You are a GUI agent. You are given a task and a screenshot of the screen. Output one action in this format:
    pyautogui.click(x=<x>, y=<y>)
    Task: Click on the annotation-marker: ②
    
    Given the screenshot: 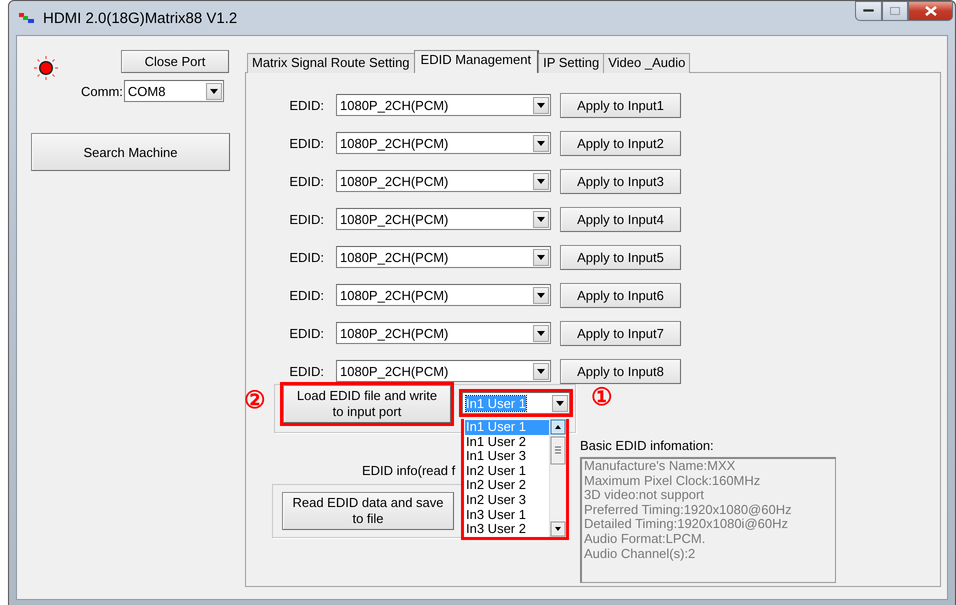 What is the action you would take?
    pyautogui.click(x=255, y=401)
    